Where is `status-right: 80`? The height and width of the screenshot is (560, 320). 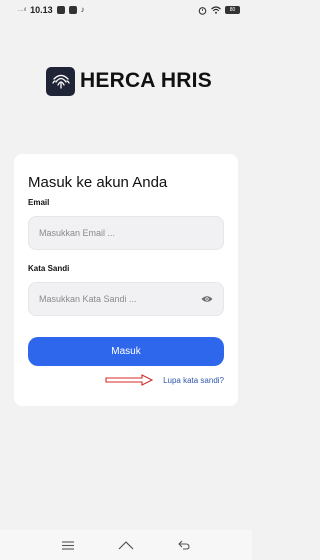
status-right: 80 is located at coordinates (219, 10).